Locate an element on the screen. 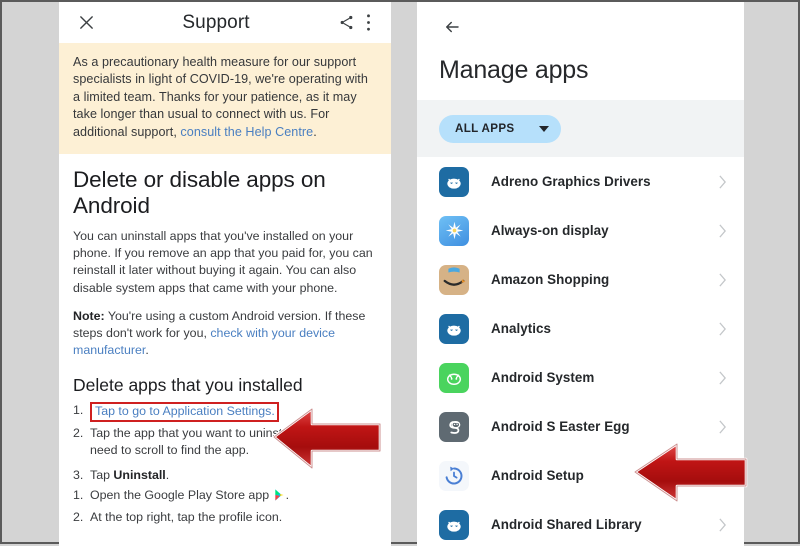  amazon-smile-icon is located at coordinates (454, 279).